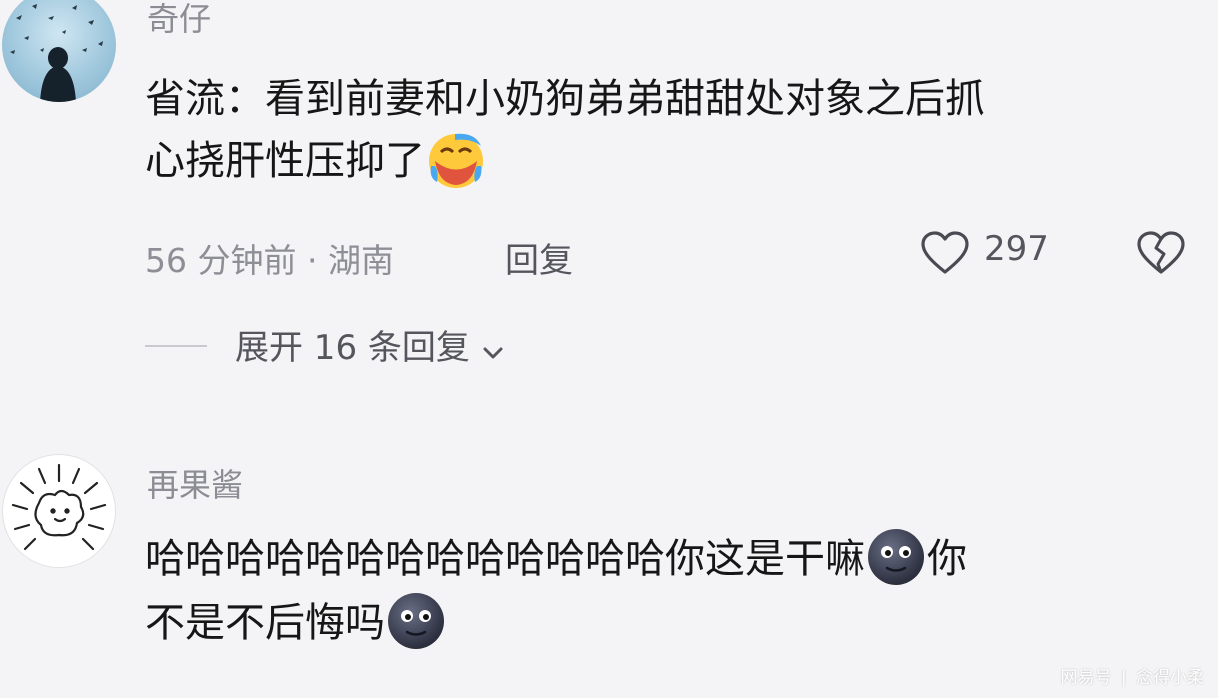 The height and width of the screenshot is (698, 1218). Describe the element at coordinates (176, 346) in the screenshot. I see `divider` at that location.